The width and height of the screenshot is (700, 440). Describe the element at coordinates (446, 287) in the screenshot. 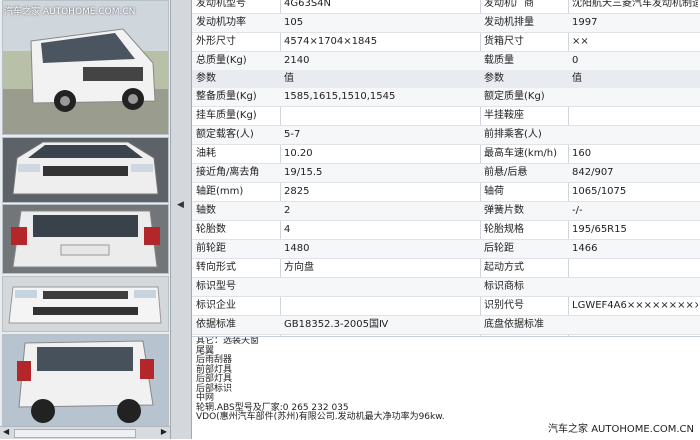

I see `table-row: 标识型号 标识商标` at that location.